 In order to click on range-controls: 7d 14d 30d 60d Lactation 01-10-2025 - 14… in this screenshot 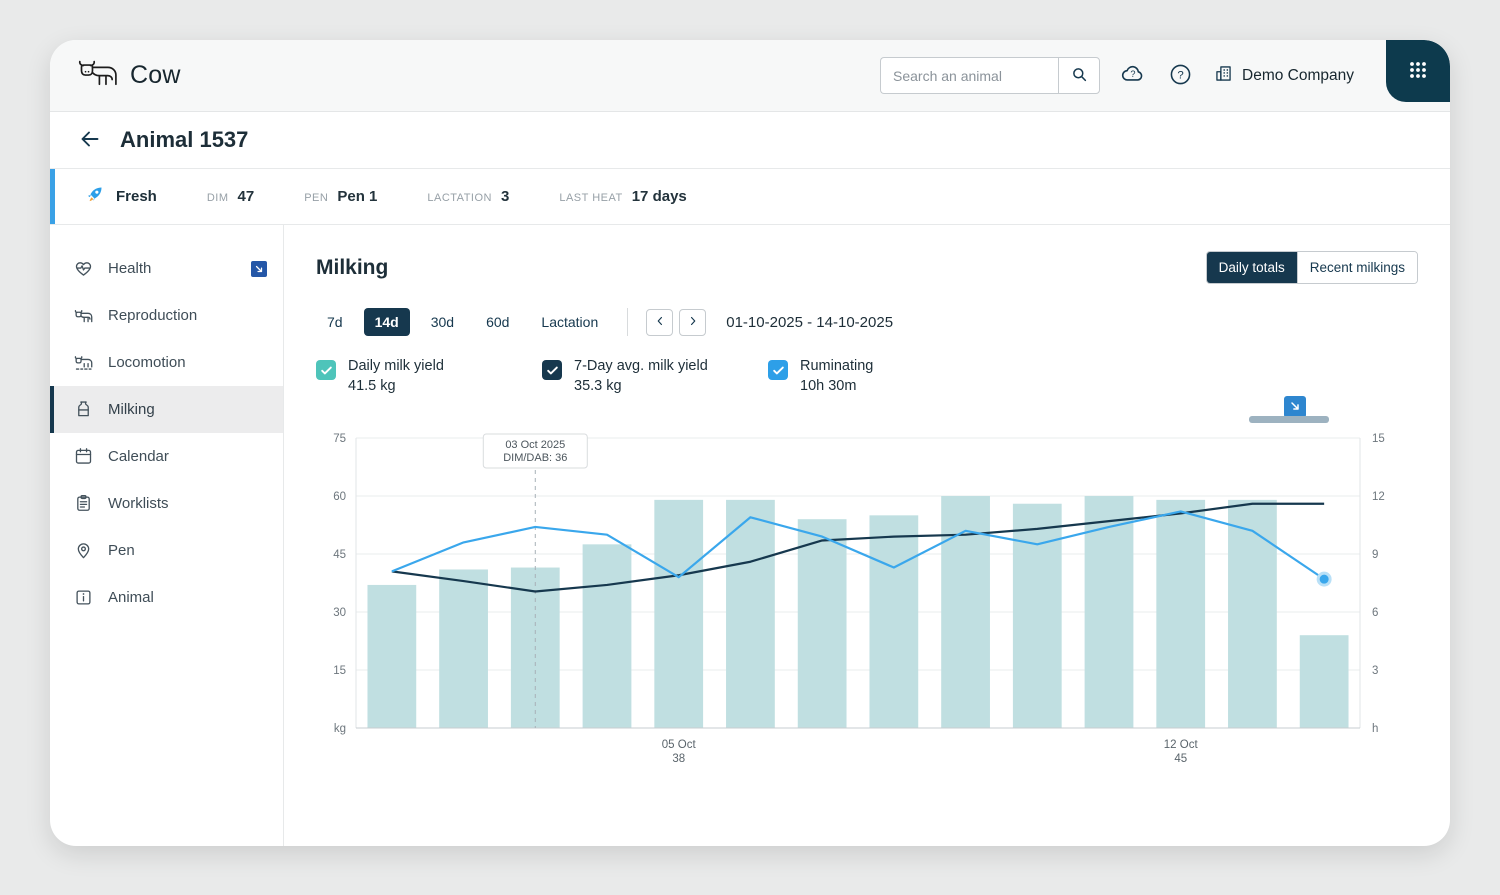, I will do `click(867, 322)`.